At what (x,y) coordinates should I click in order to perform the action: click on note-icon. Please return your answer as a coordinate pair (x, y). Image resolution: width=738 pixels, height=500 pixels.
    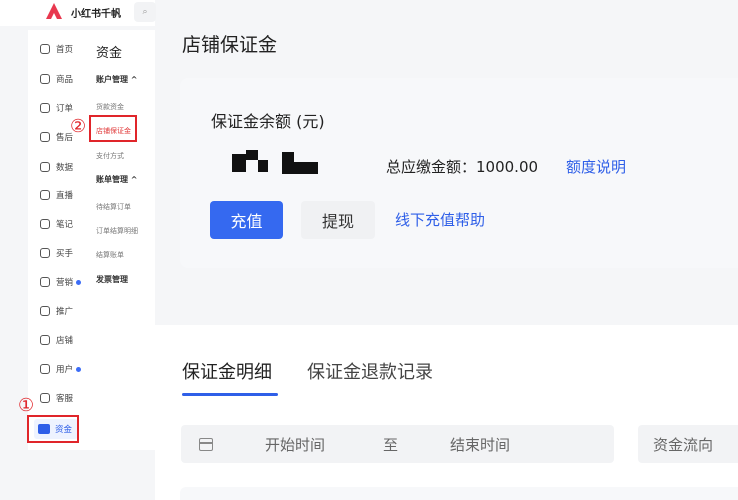
    Looking at the image, I should click on (45, 224).